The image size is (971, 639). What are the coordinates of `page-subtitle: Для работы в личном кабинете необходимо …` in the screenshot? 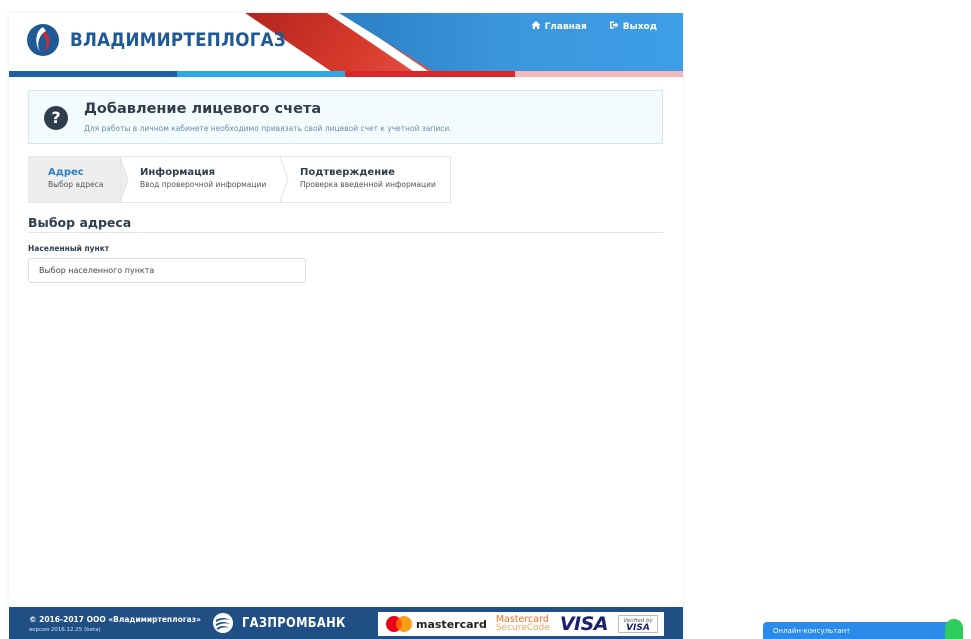 It's located at (268, 128).